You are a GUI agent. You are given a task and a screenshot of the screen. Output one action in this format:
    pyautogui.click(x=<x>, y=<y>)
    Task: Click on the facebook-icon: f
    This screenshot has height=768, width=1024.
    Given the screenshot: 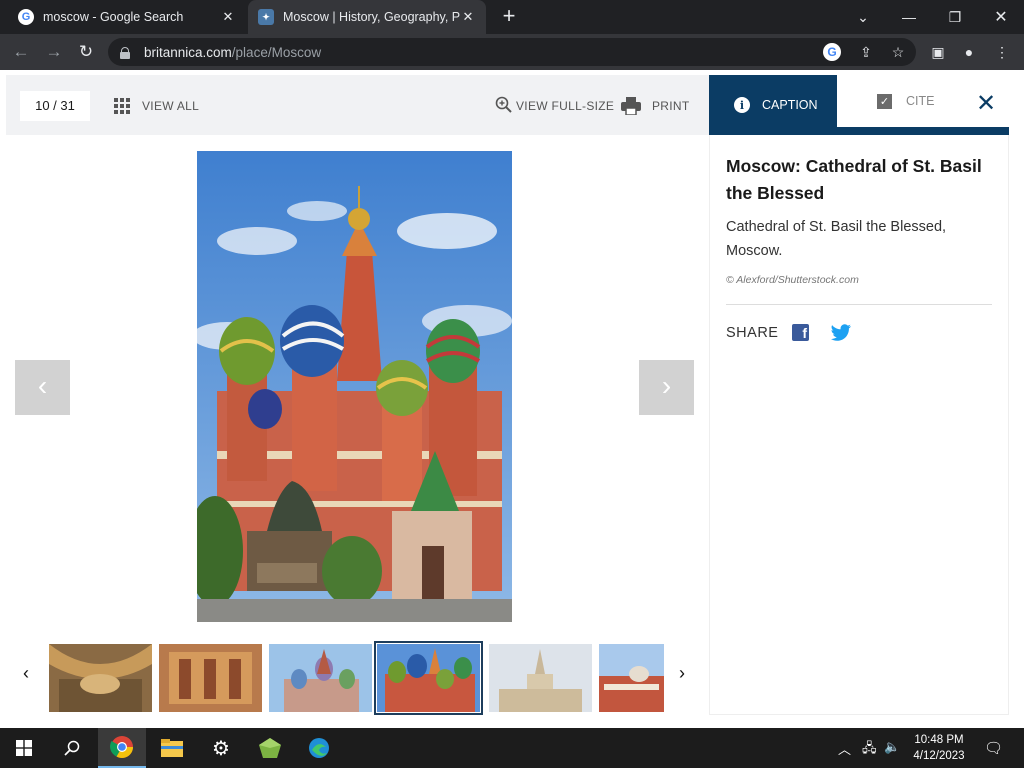 What is the action you would take?
    pyautogui.click(x=800, y=332)
    